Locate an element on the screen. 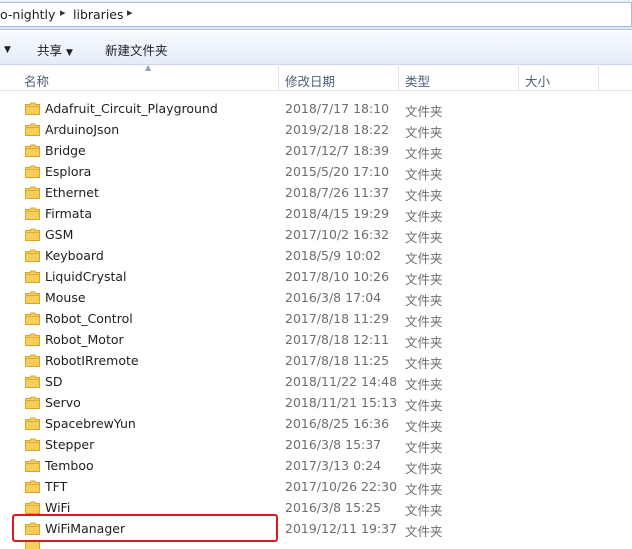 The image size is (632, 549). file-name: Temboo is located at coordinates (69, 465).